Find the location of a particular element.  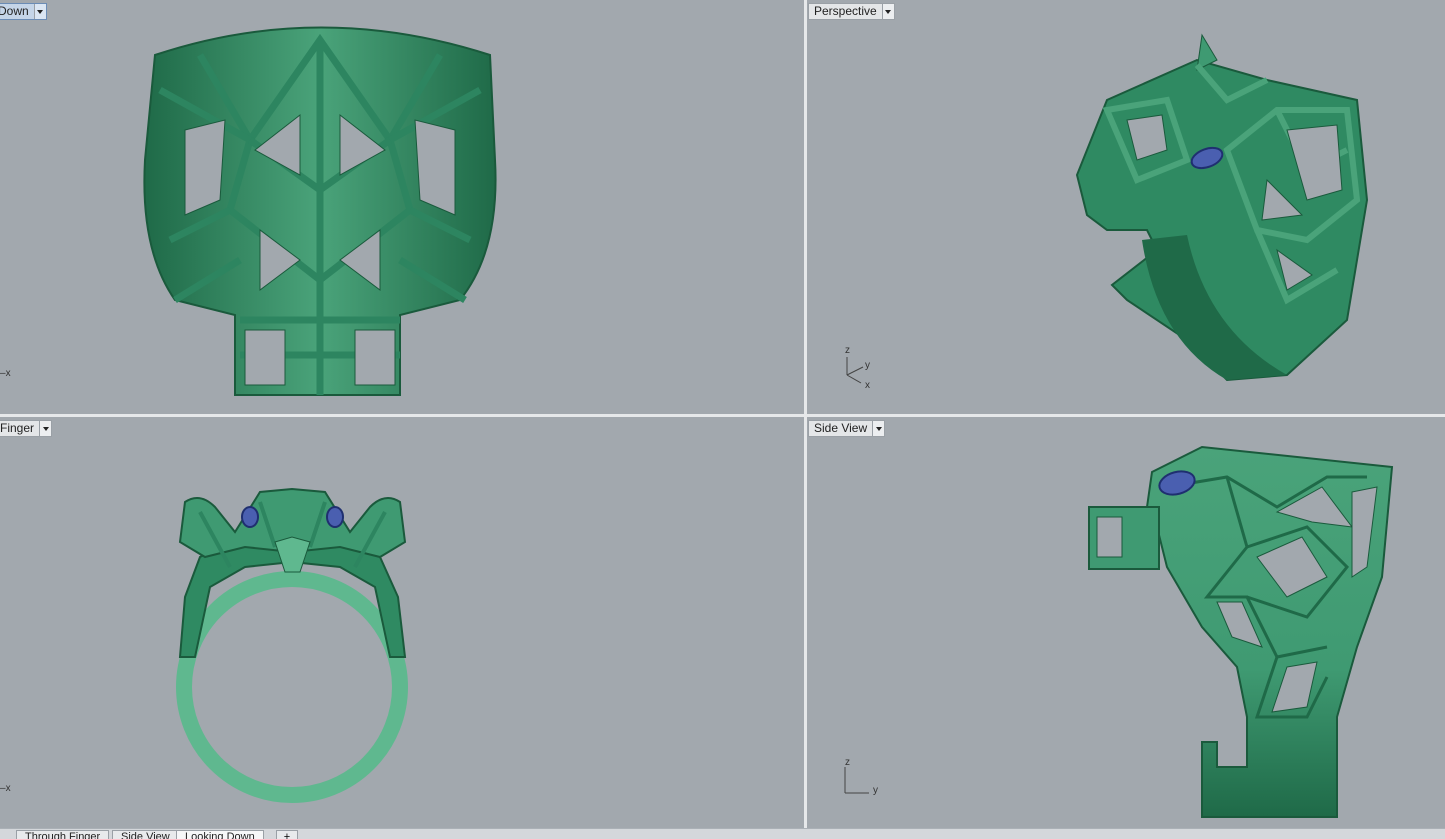

ring-model-perspective is located at coordinates (1222, 207).